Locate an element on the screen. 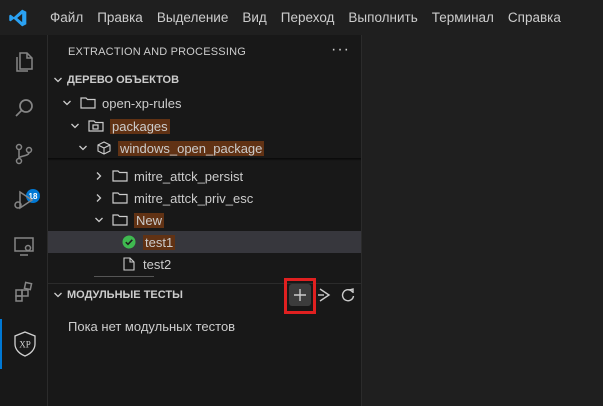 The width and height of the screenshot is (603, 406). explorer-button is located at coordinates (23, 62).